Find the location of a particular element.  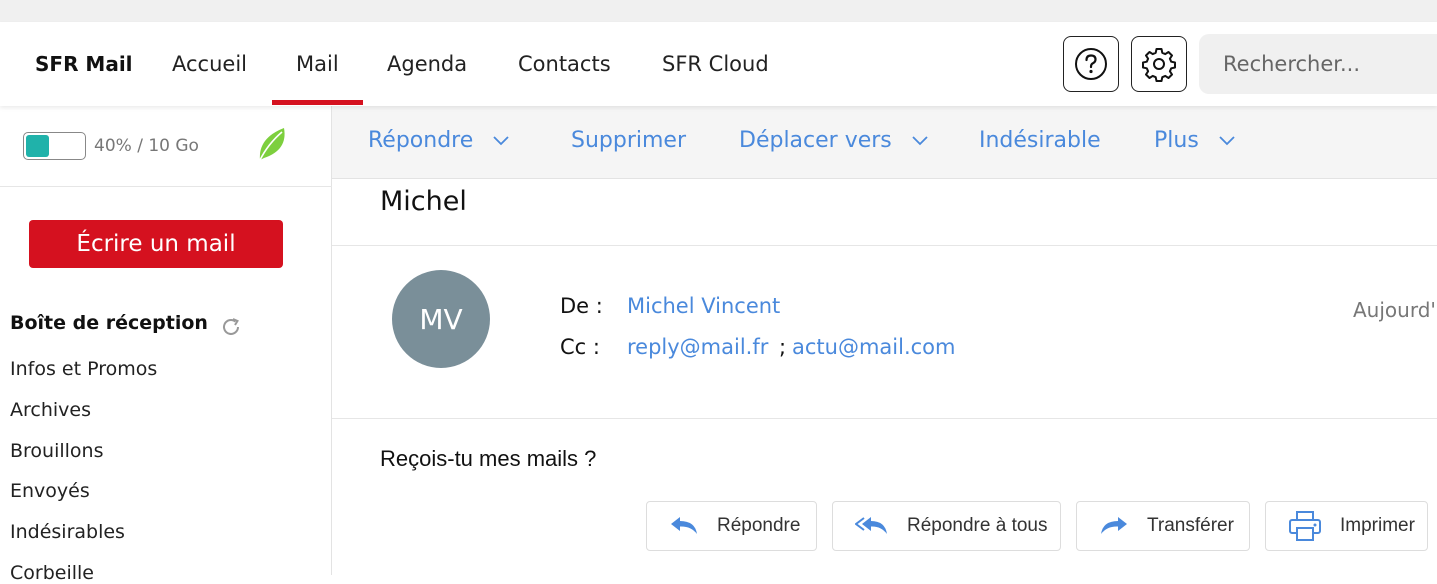

reply-button: Répondre is located at coordinates (731, 526).